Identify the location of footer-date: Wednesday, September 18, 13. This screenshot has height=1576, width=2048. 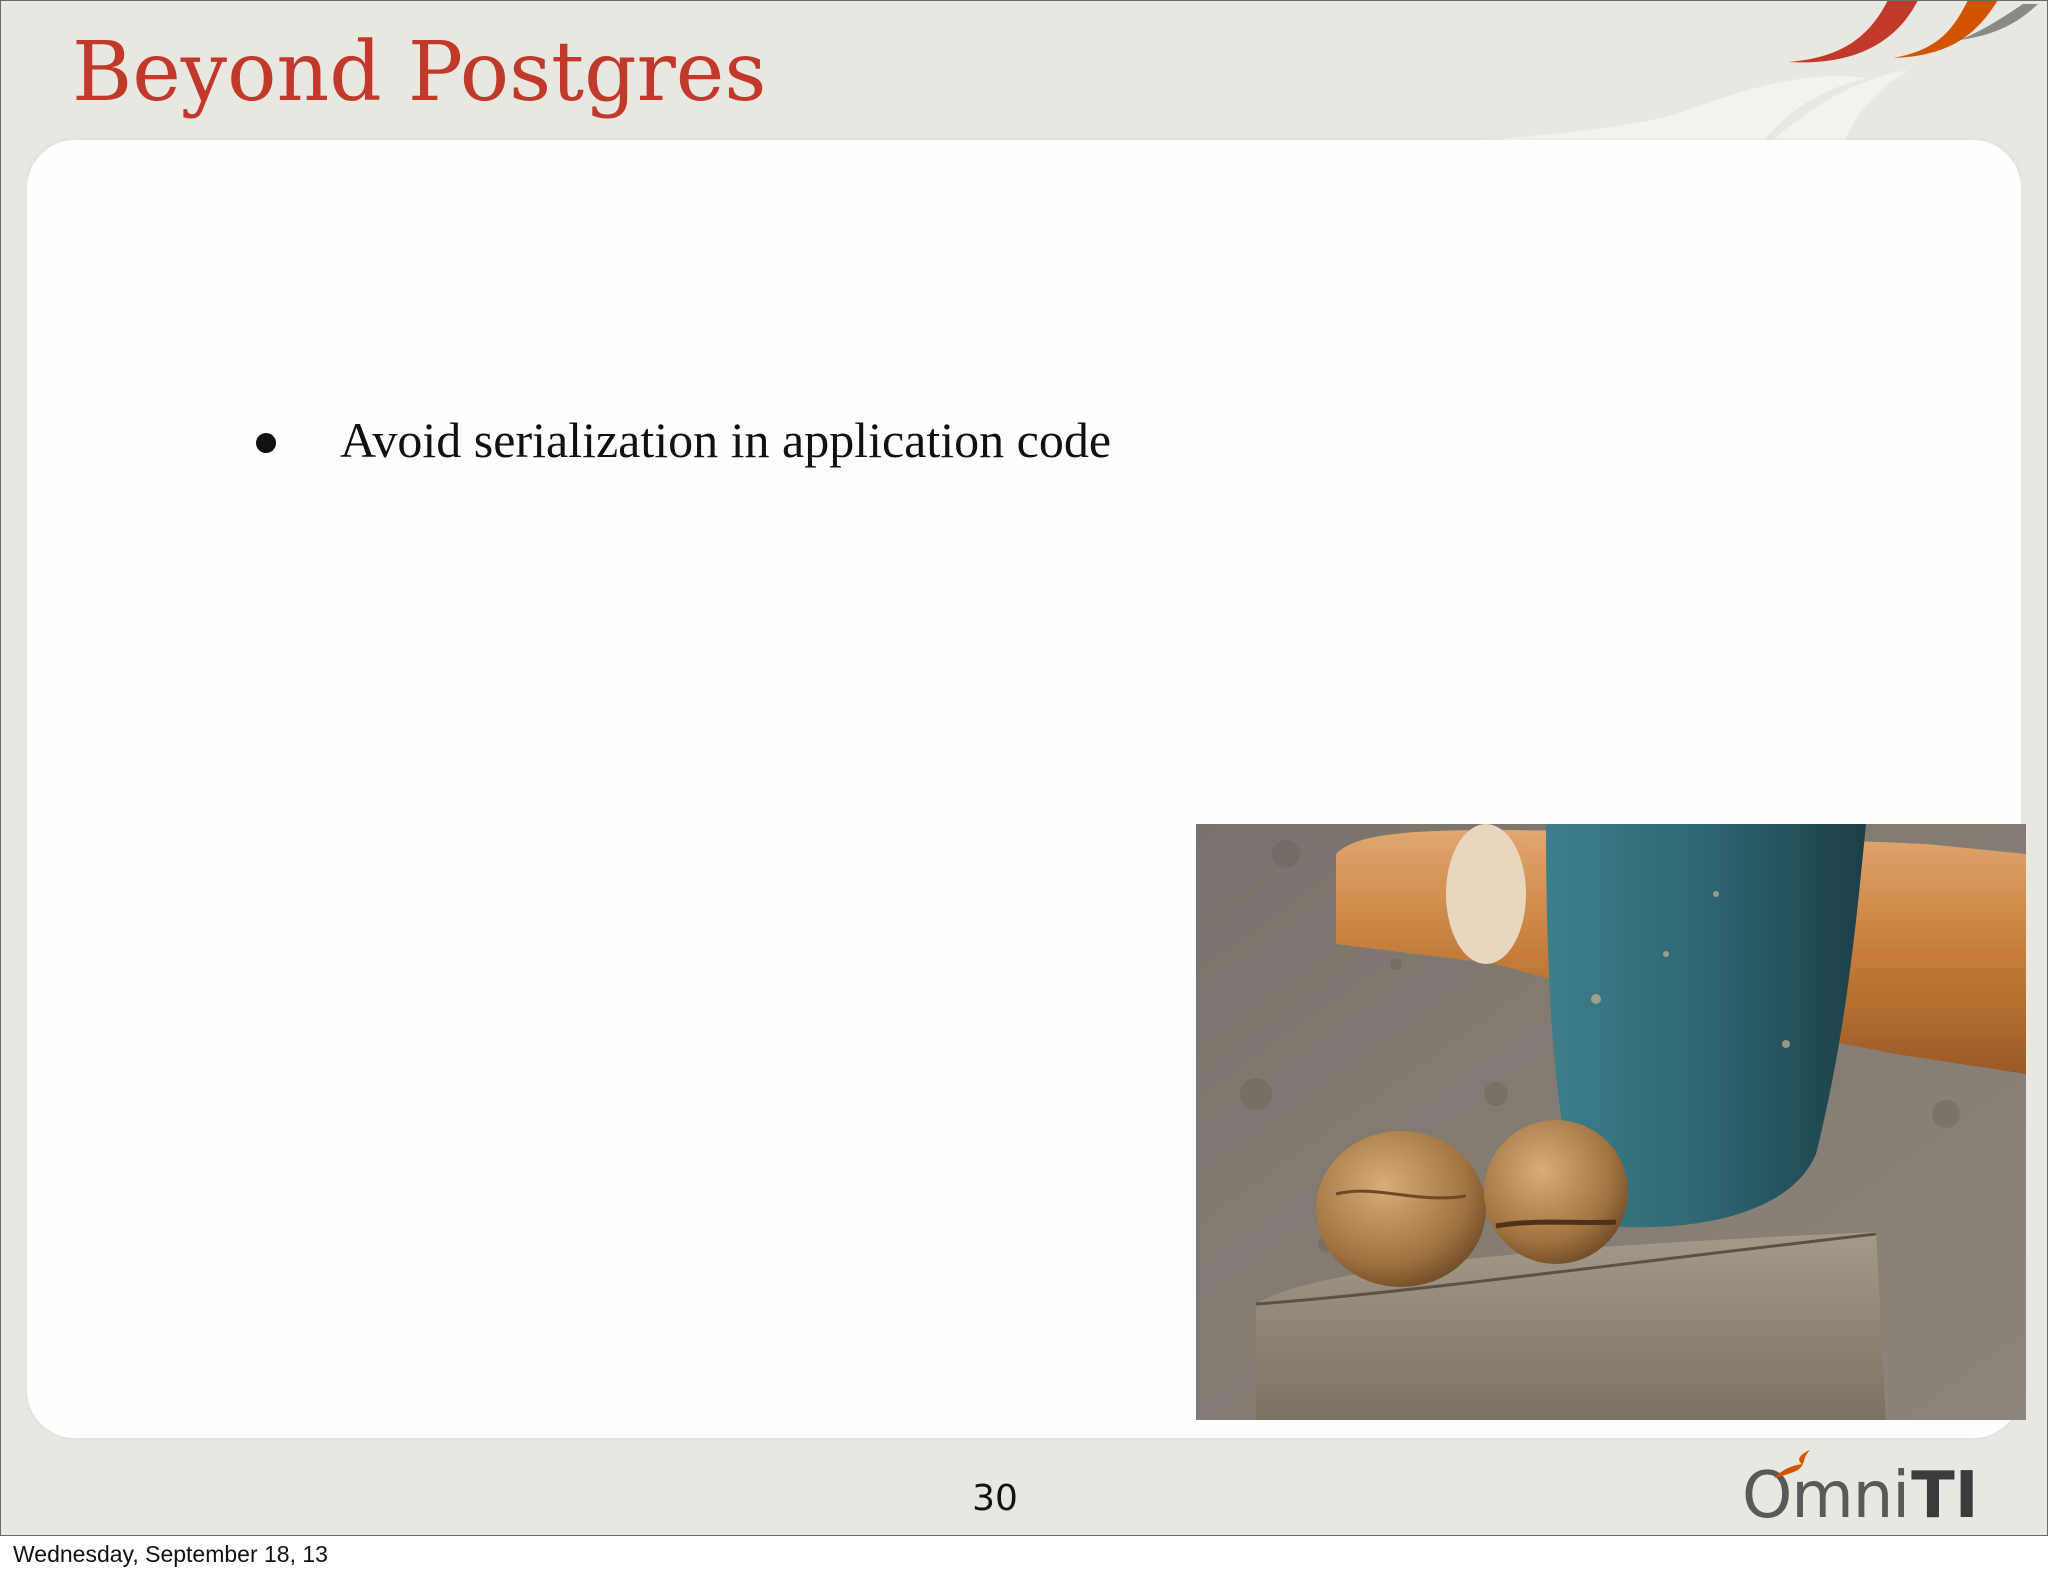
(170, 1554).